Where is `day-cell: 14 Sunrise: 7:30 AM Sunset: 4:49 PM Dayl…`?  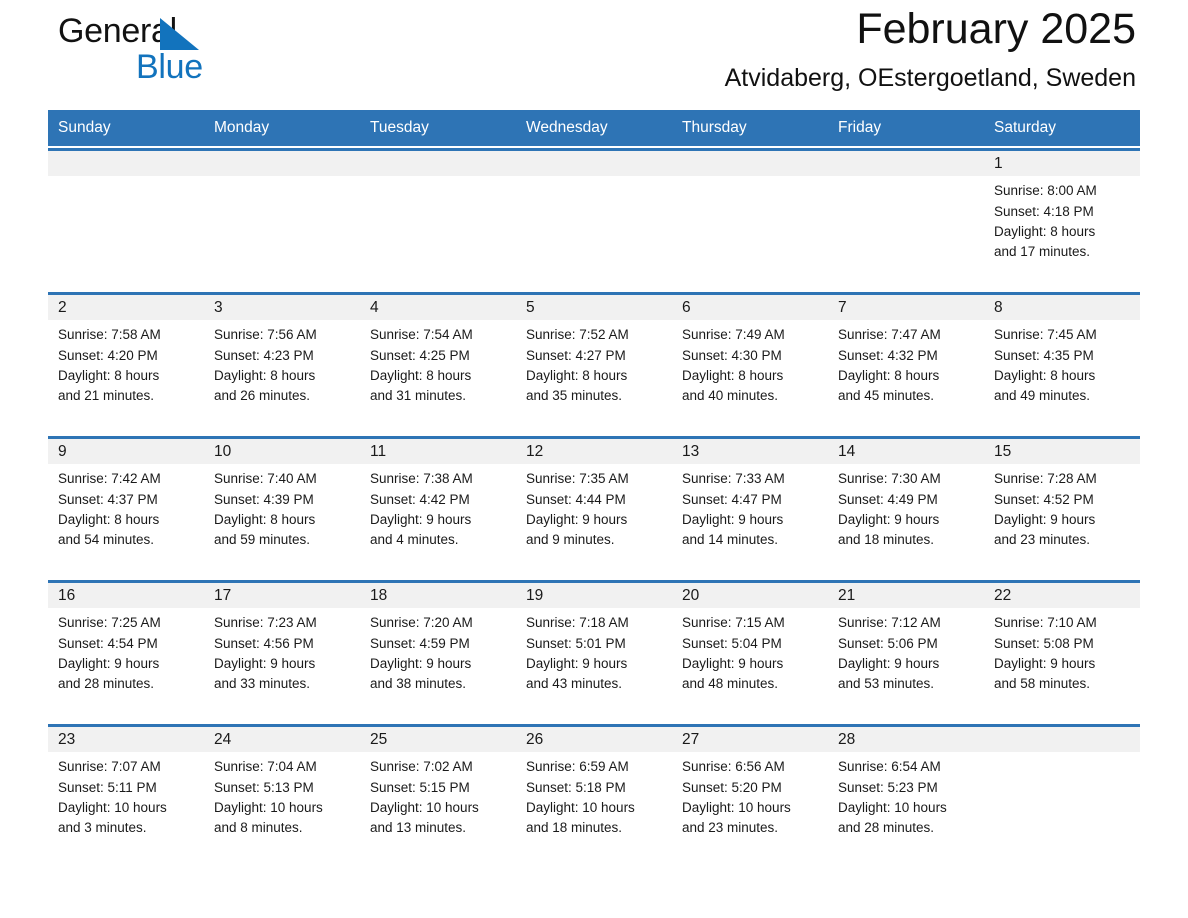
day-cell: 14 Sunrise: 7:30 AM Sunset: 4:49 PM Dayl… is located at coordinates (906, 504).